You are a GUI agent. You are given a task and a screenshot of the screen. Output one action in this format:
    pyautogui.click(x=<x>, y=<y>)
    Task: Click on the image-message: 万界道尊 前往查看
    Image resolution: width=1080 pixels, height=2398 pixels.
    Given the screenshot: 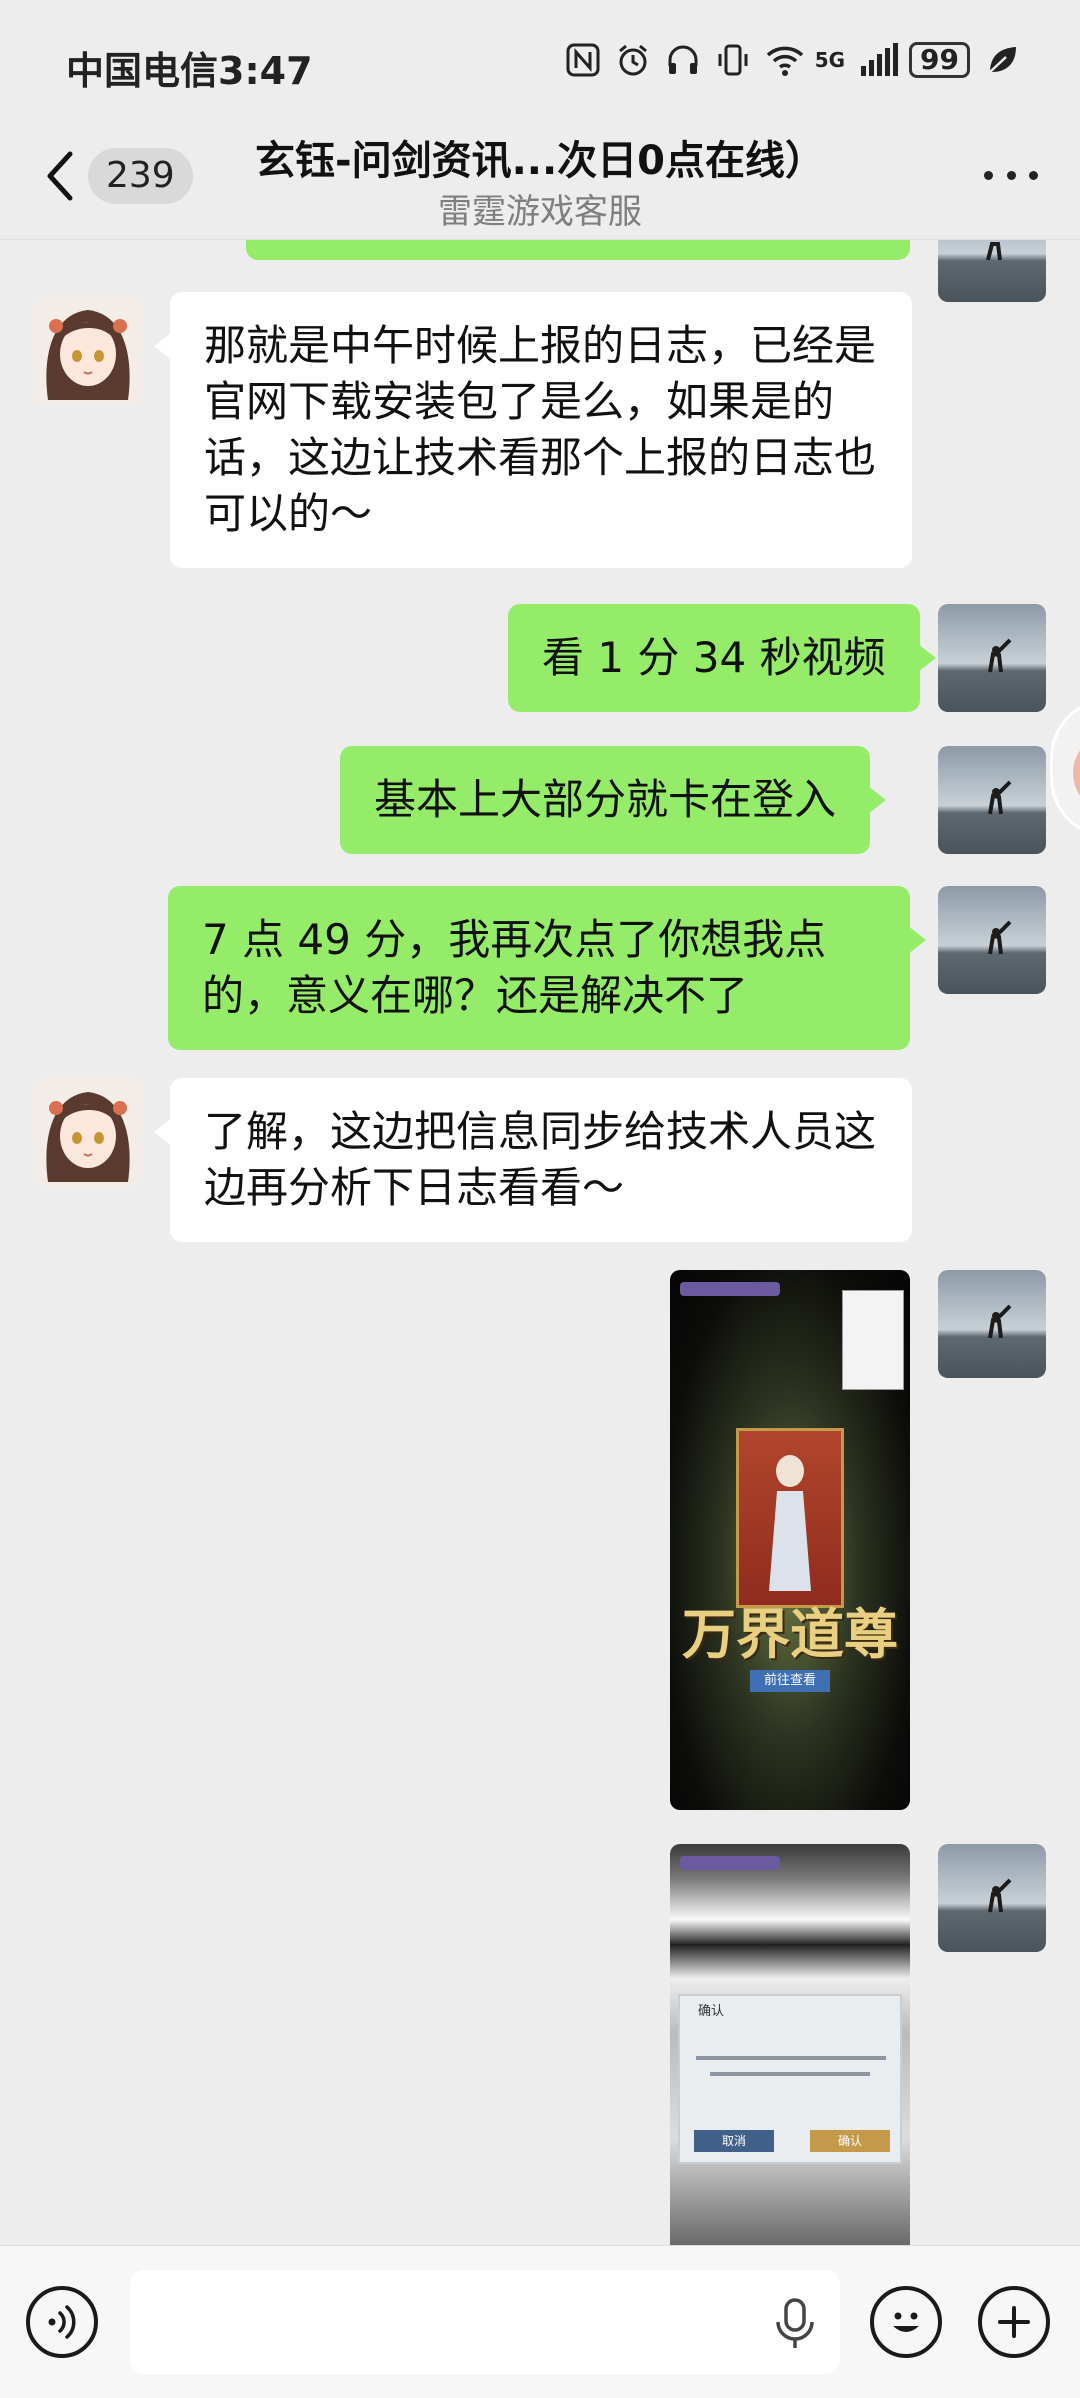 What is the action you would take?
    pyautogui.click(x=790, y=1540)
    